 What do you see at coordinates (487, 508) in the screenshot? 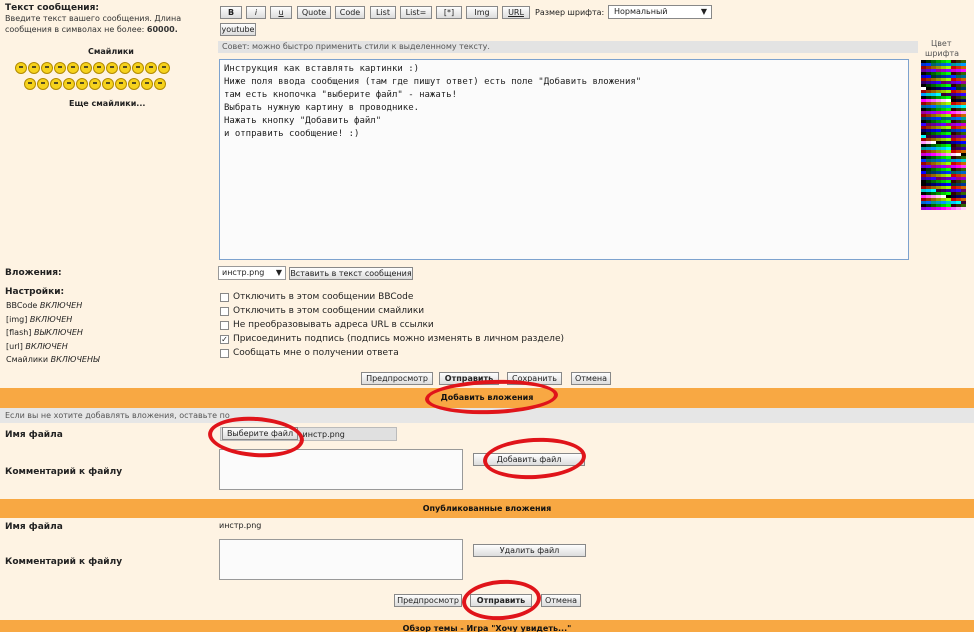
I see `published-attachments-header: Опубликованные вложения` at bounding box center [487, 508].